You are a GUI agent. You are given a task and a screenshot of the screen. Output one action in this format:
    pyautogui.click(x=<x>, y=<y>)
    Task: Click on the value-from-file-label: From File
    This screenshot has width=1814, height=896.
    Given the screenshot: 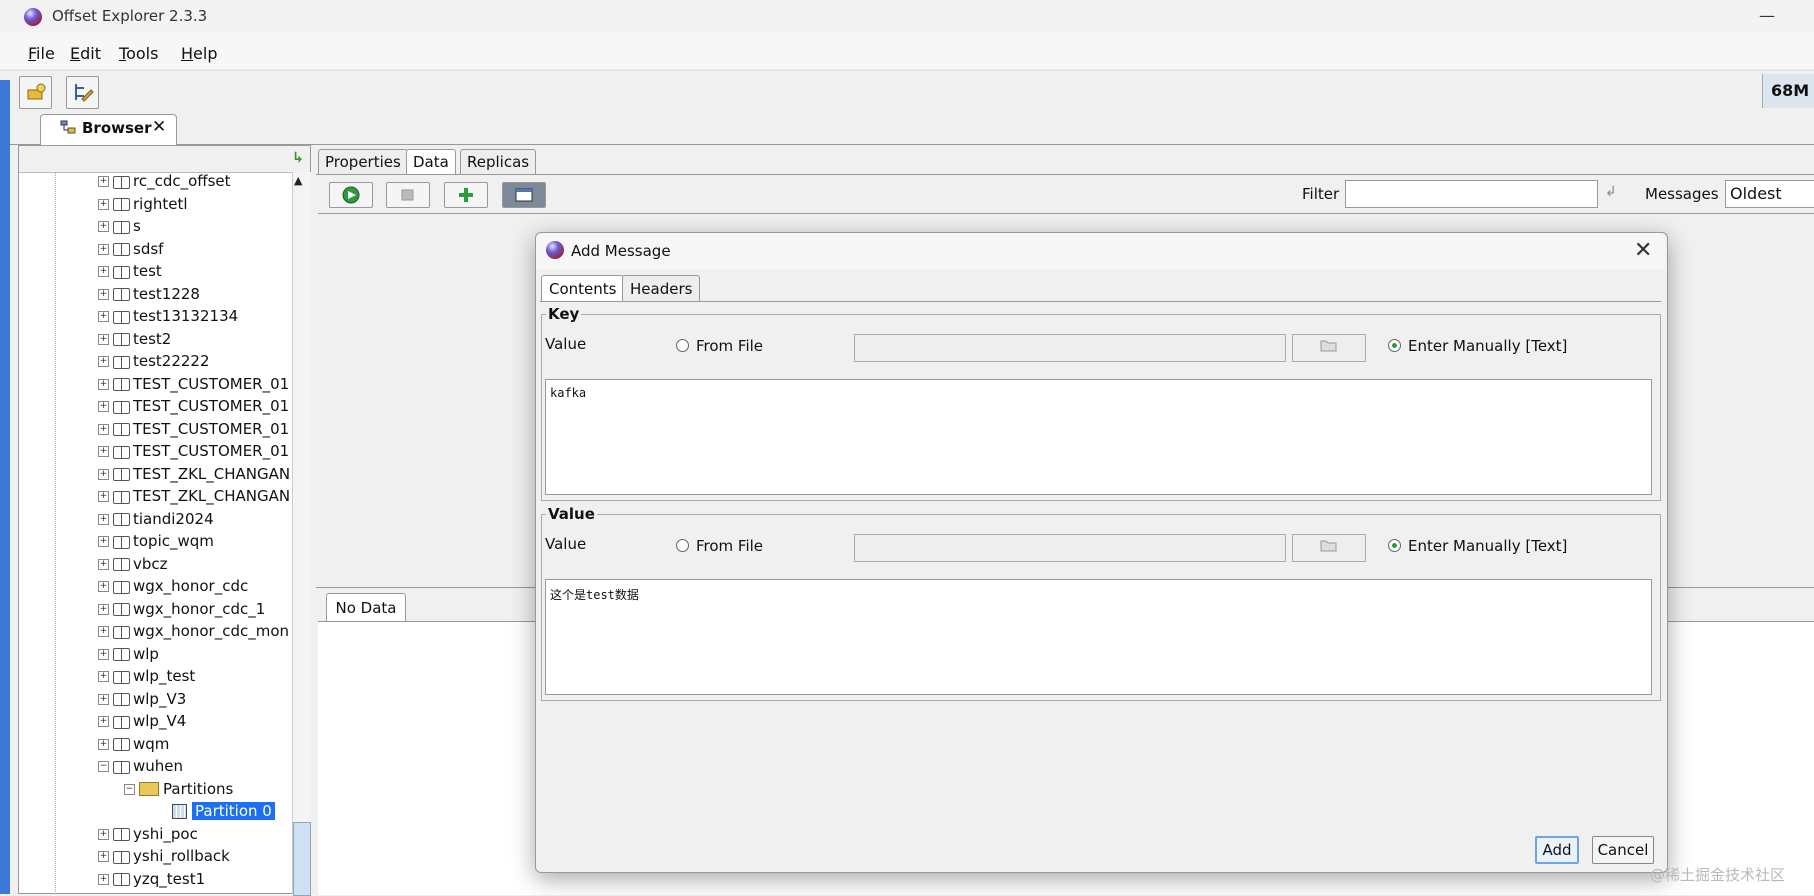 What is the action you would take?
    pyautogui.click(x=729, y=546)
    